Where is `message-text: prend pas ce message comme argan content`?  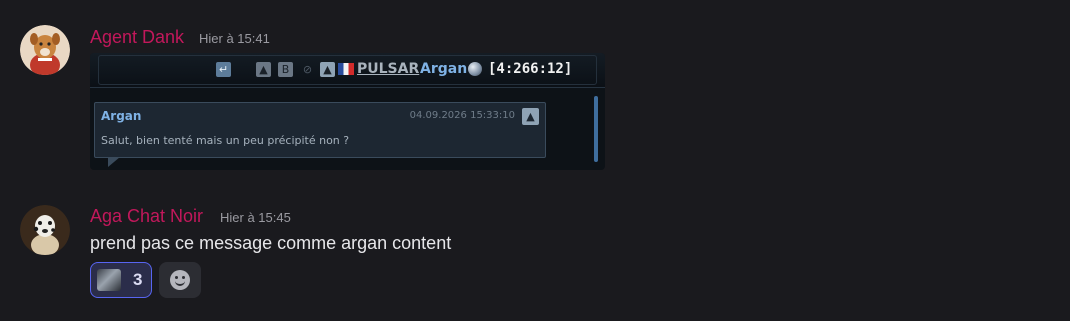 message-text: prend pas ce message comme argan content is located at coordinates (271, 243).